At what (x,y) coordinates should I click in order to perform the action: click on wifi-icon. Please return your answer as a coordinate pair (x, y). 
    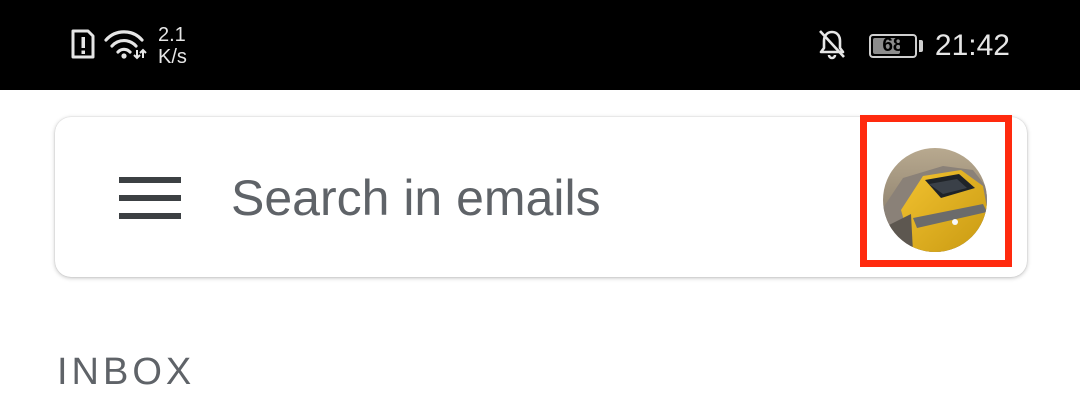
    Looking at the image, I should click on (126, 46).